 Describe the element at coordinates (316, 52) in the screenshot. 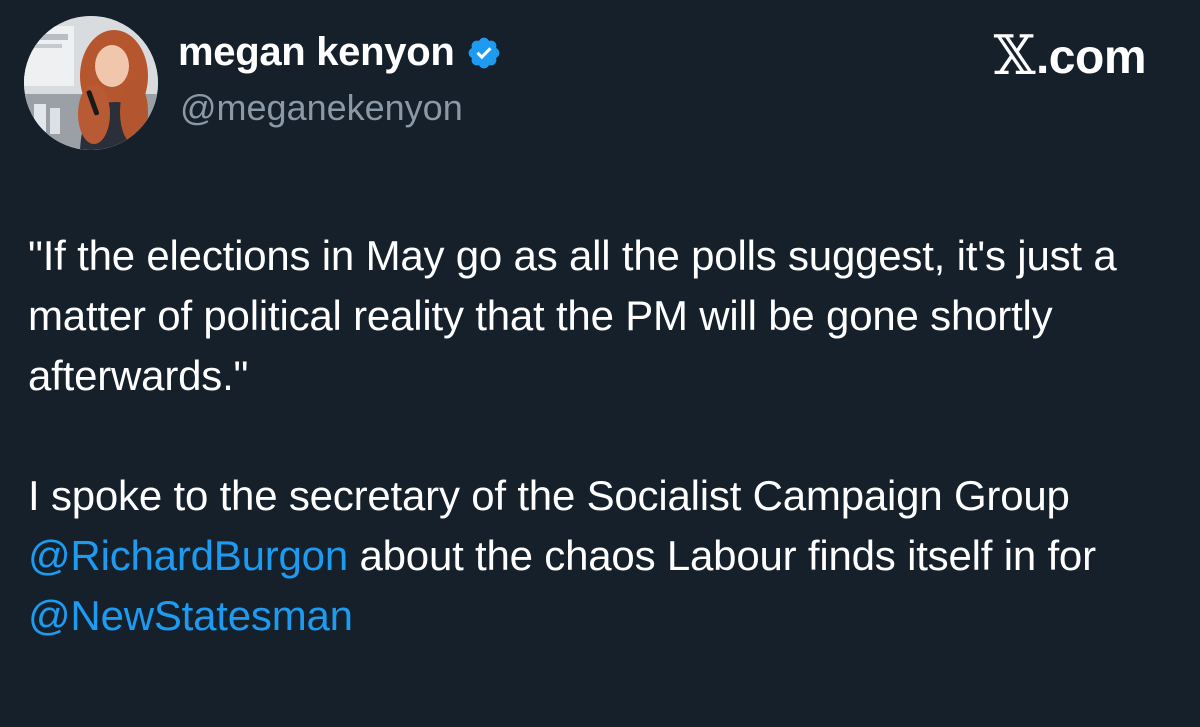

I see `author-display-name: megan kenyon` at that location.